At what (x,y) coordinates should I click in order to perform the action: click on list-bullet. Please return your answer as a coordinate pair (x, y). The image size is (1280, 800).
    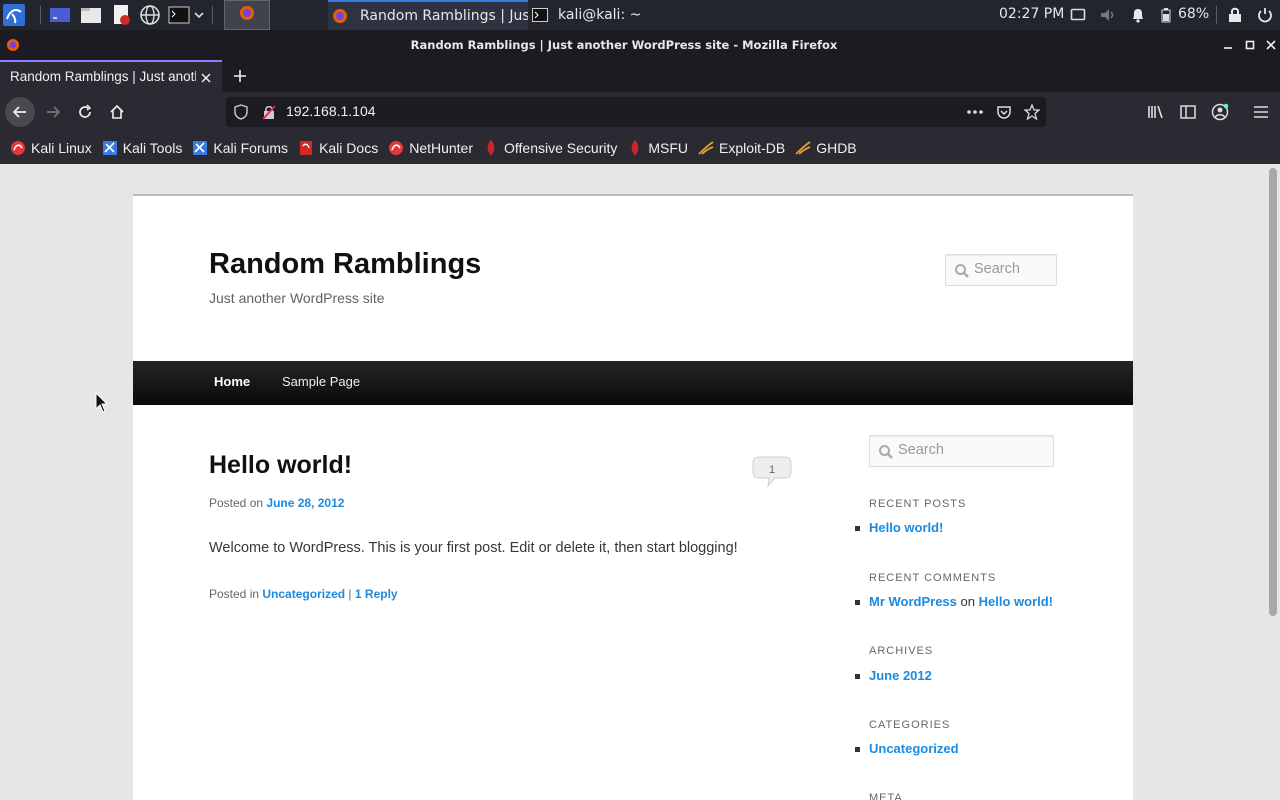
    Looking at the image, I should click on (857, 529).